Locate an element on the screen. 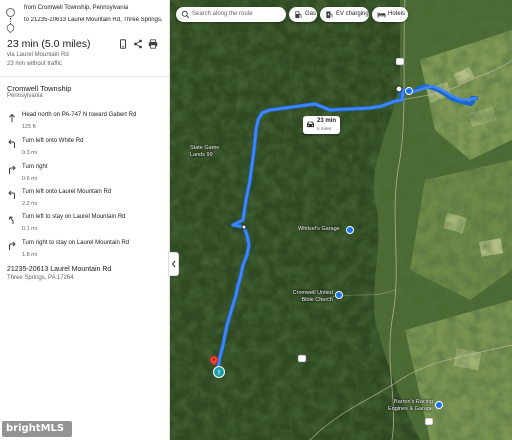  divider is located at coordinates (84, 76).